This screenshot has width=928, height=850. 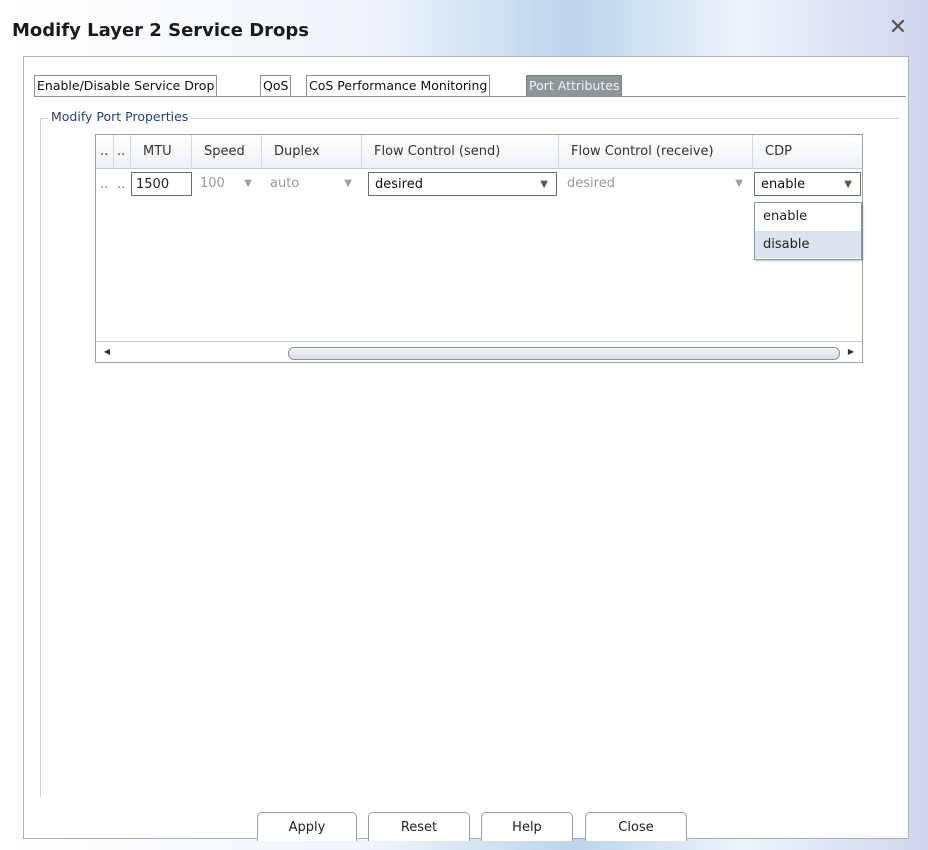 I want to click on flow-send-dropdown: desired ▼, so click(x=462, y=184).